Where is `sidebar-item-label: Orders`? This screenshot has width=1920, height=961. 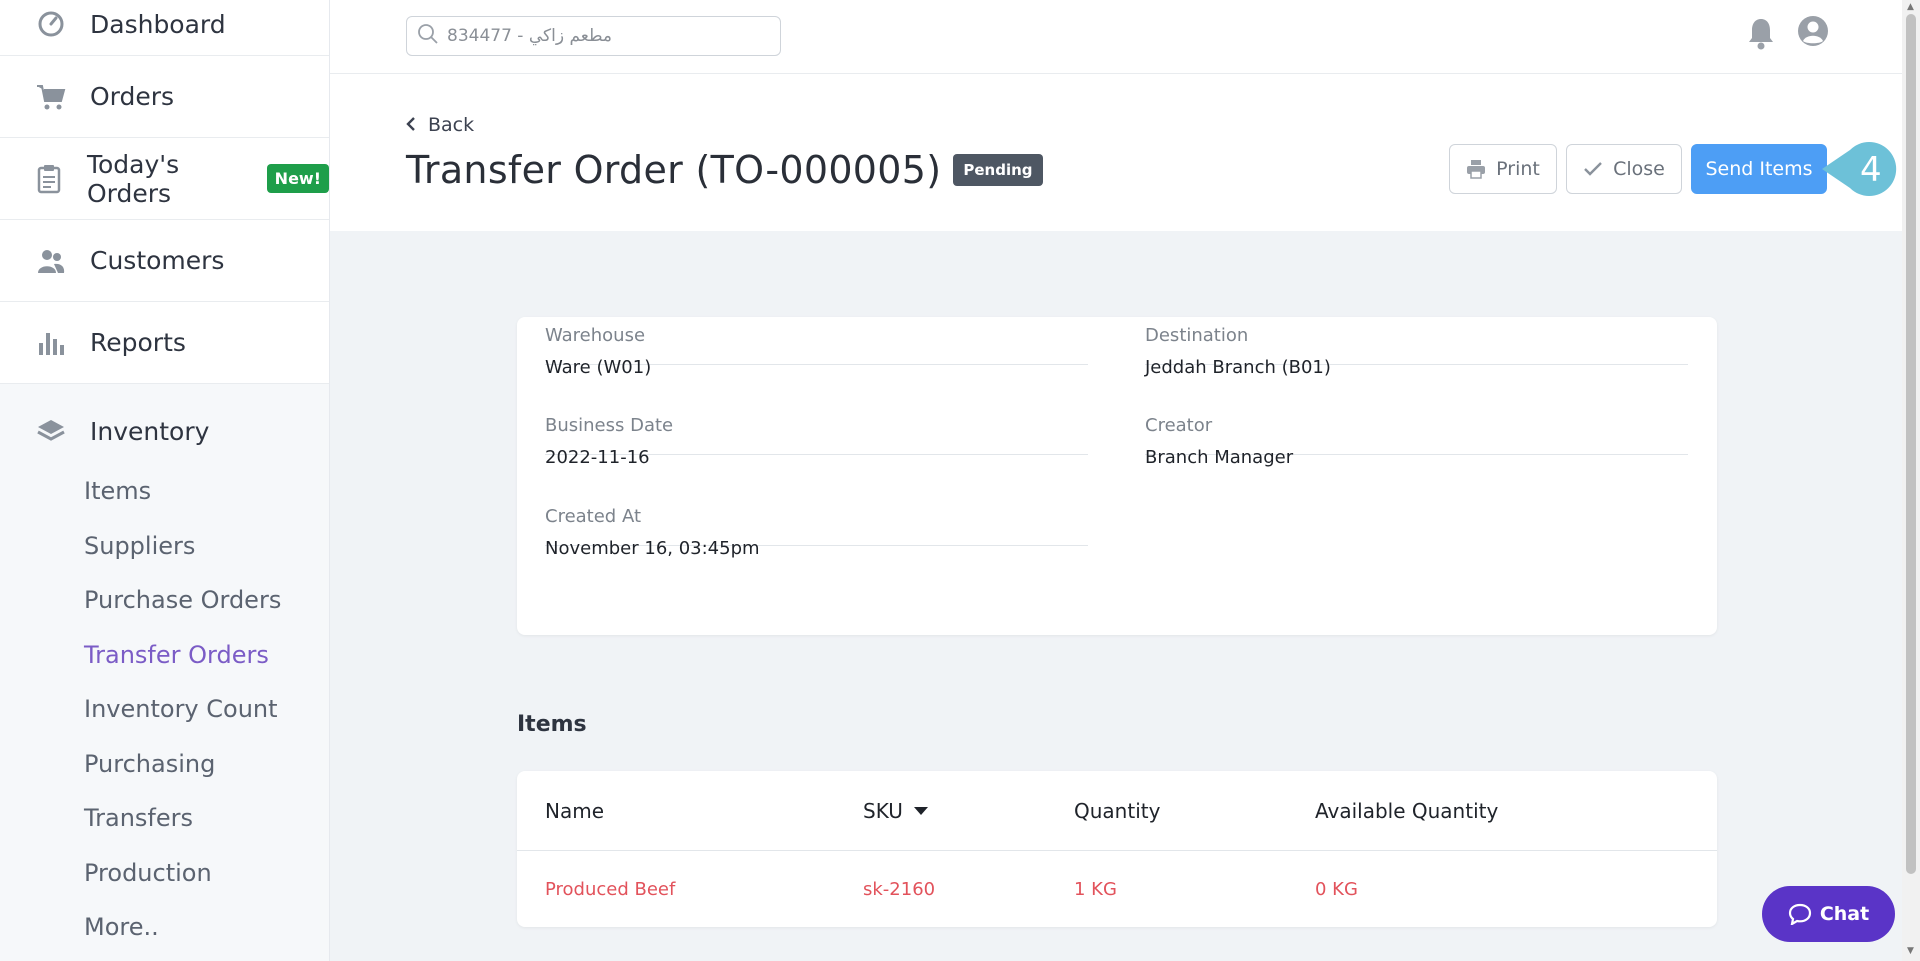
sidebar-item-label: Orders is located at coordinates (132, 96).